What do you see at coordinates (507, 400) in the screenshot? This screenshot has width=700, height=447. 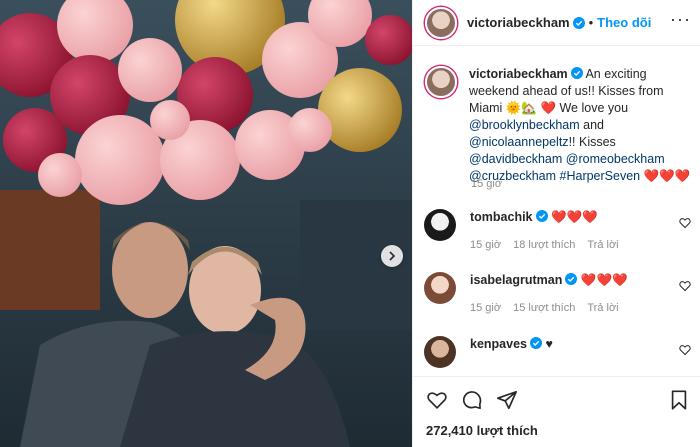 I see `share-icon` at bounding box center [507, 400].